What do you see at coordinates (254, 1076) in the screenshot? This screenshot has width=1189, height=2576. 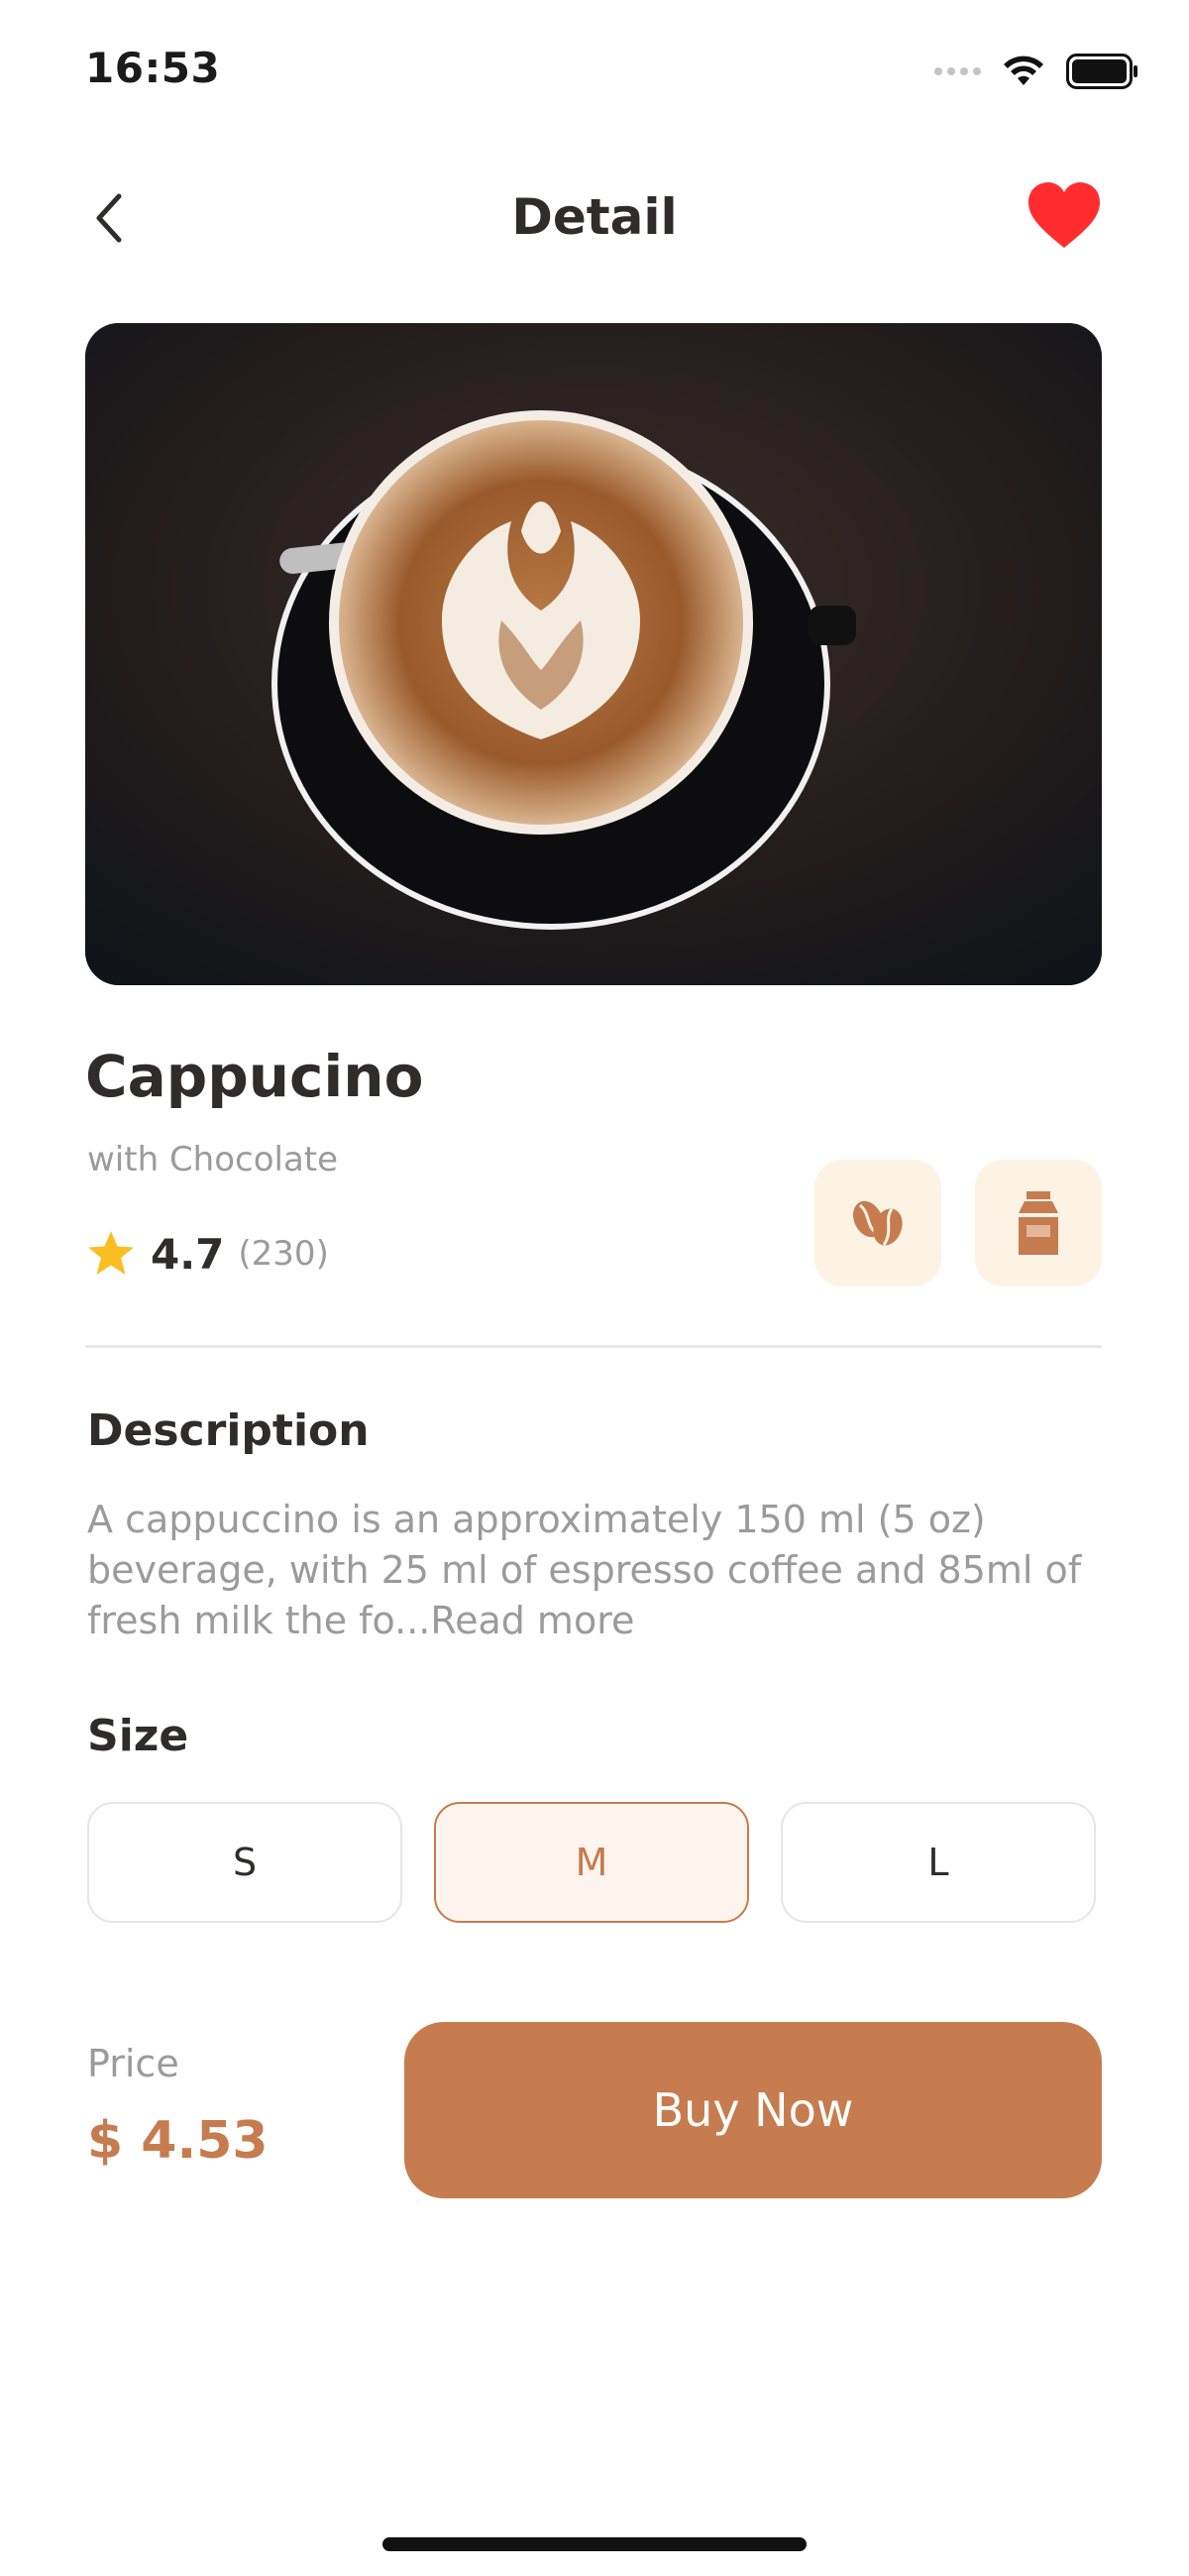 I see `product-name: Cappucino` at bounding box center [254, 1076].